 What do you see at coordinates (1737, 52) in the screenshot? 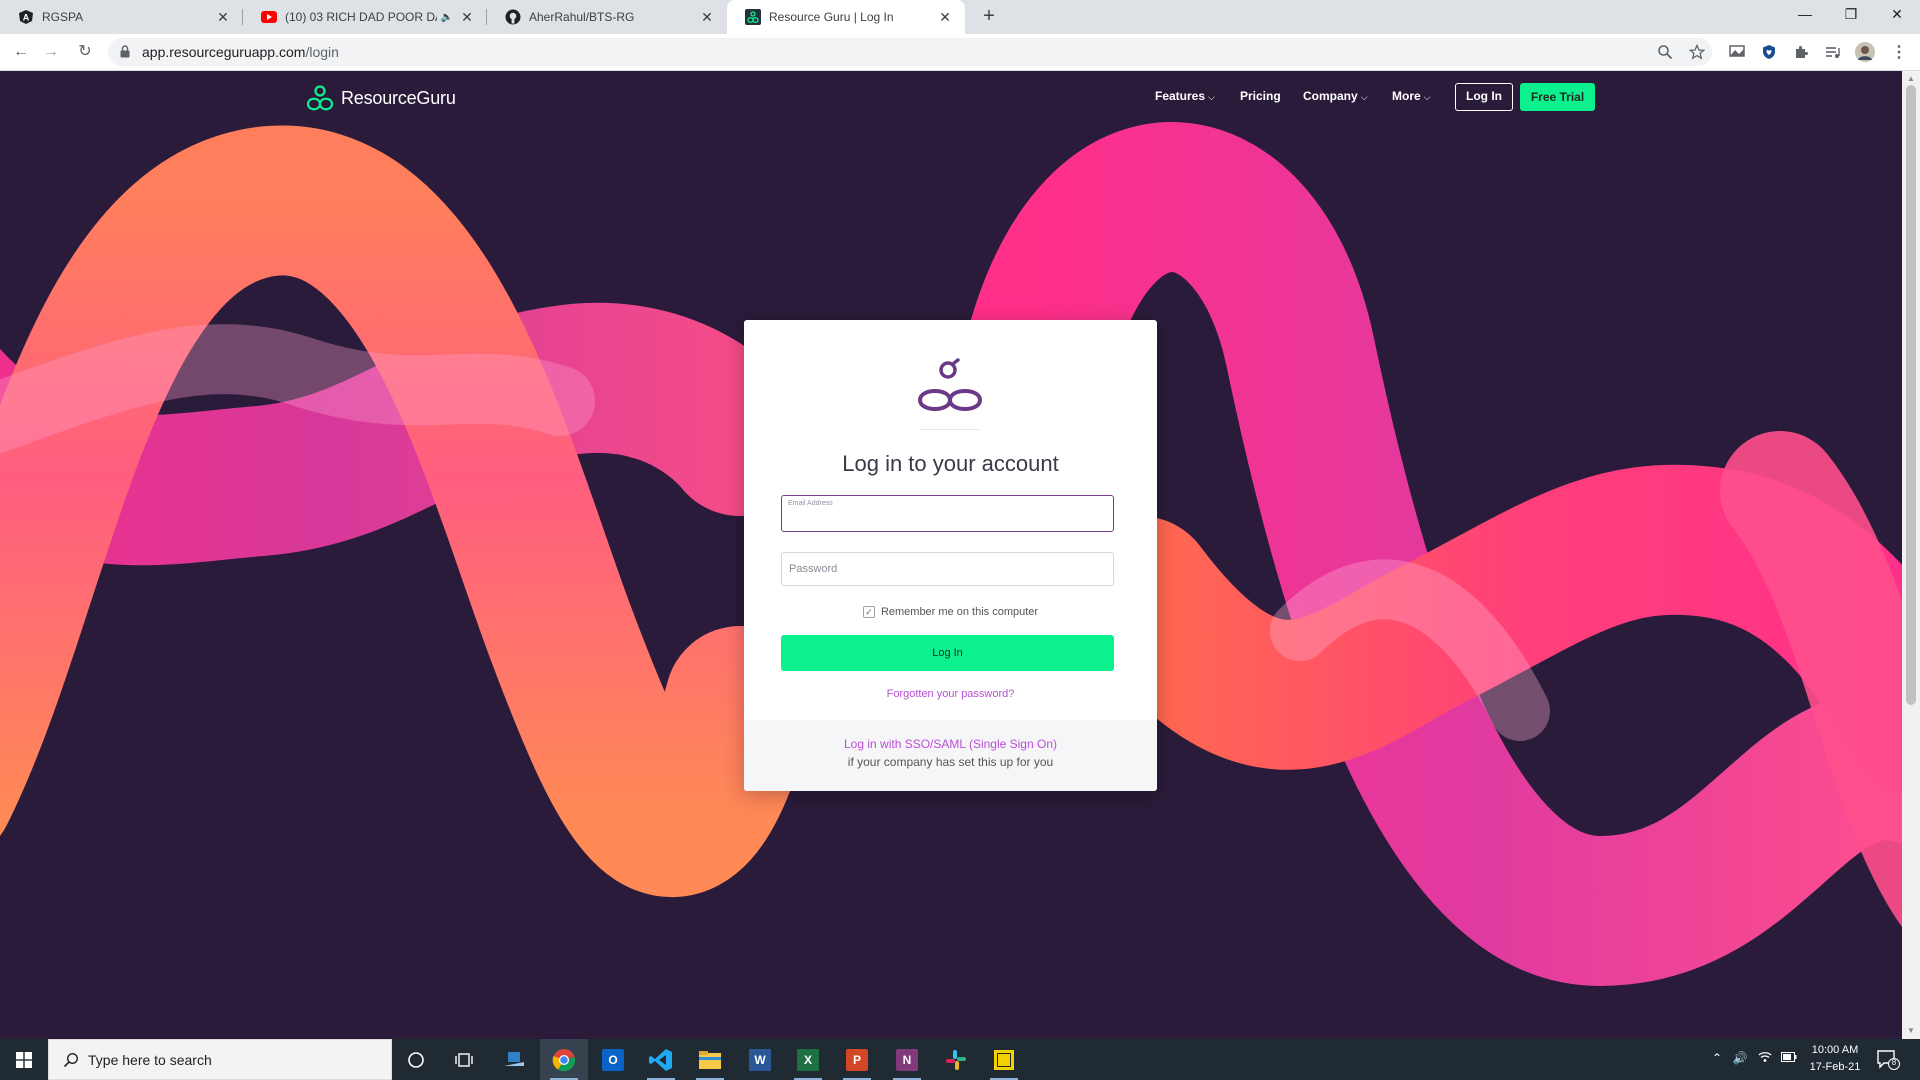
I see `cast-extension-icon` at bounding box center [1737, 52].